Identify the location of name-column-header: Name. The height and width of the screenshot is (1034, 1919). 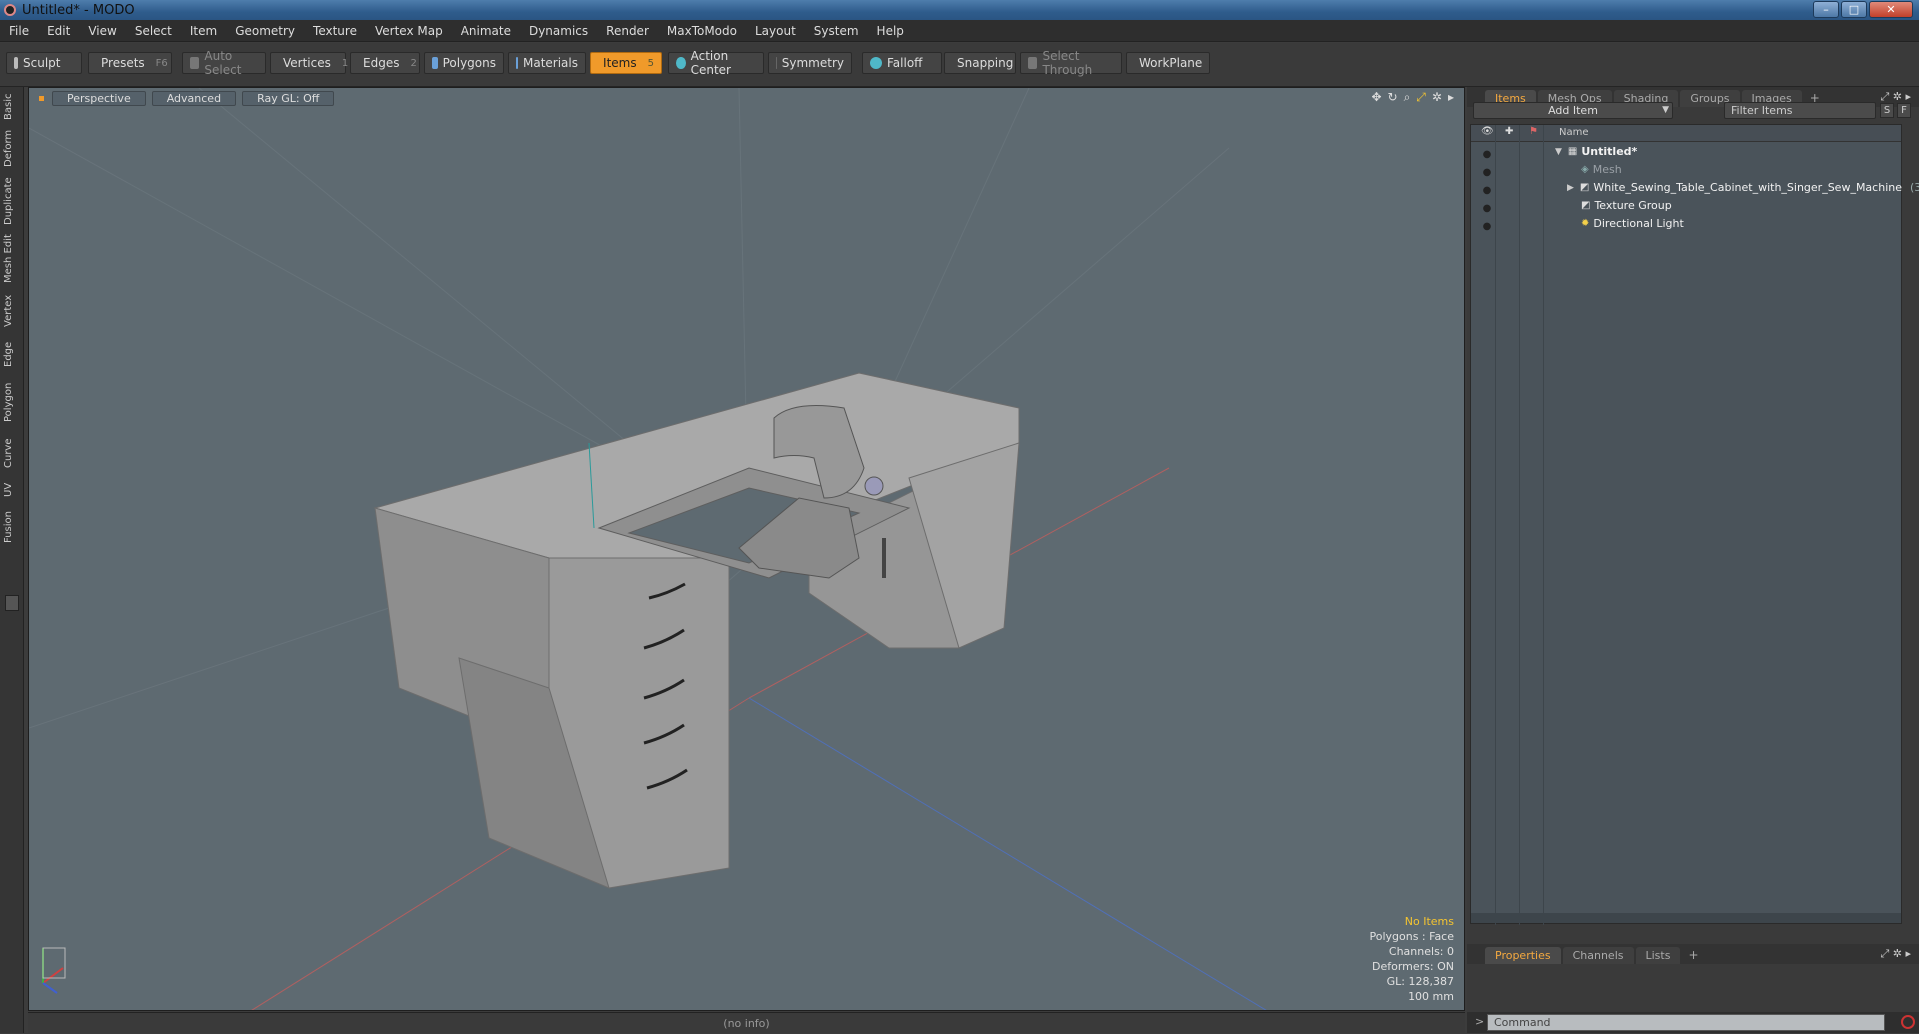
(1574, 132).